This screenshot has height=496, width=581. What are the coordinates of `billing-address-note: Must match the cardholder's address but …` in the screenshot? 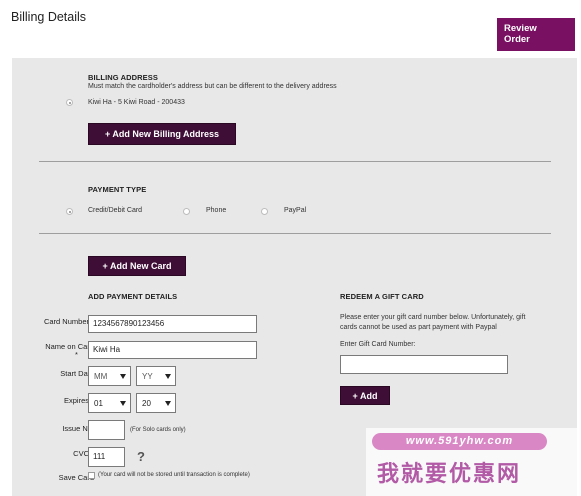 It's located at (212, 86).